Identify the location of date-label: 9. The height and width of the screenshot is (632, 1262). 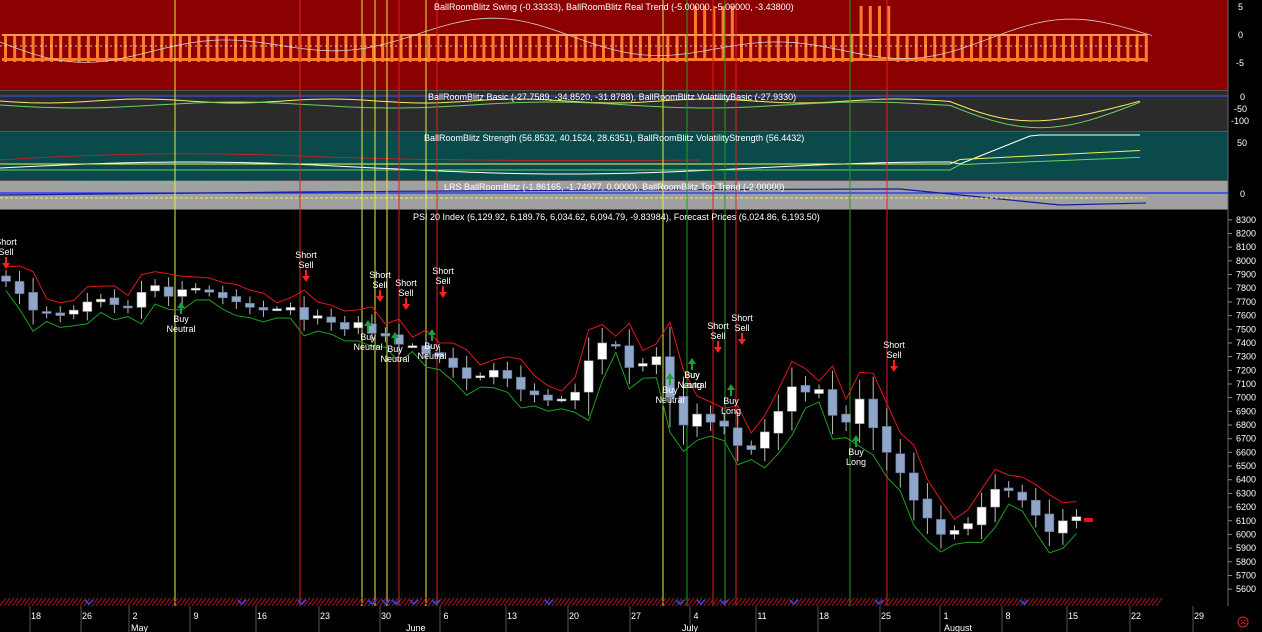
(195, 616).